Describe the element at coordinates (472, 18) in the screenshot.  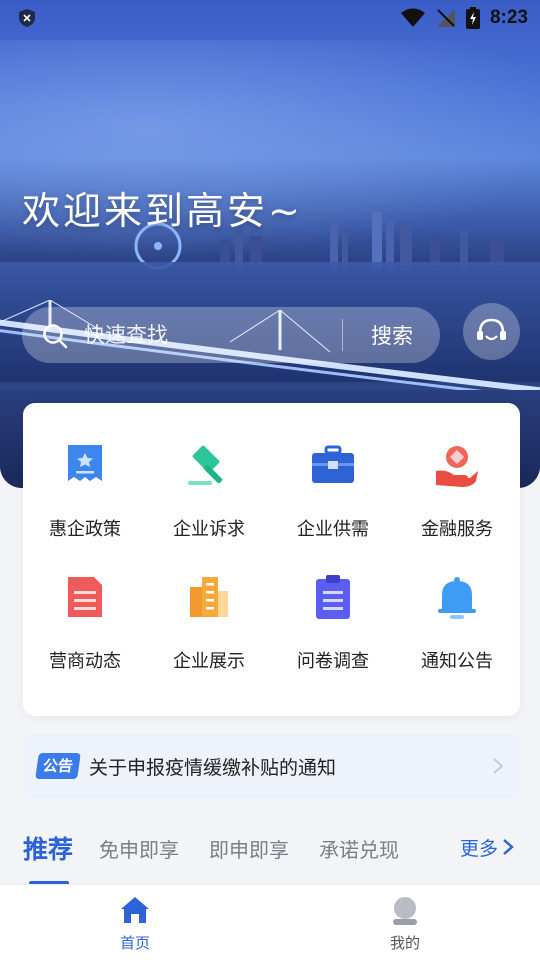
I see `battery-icon` at that location.